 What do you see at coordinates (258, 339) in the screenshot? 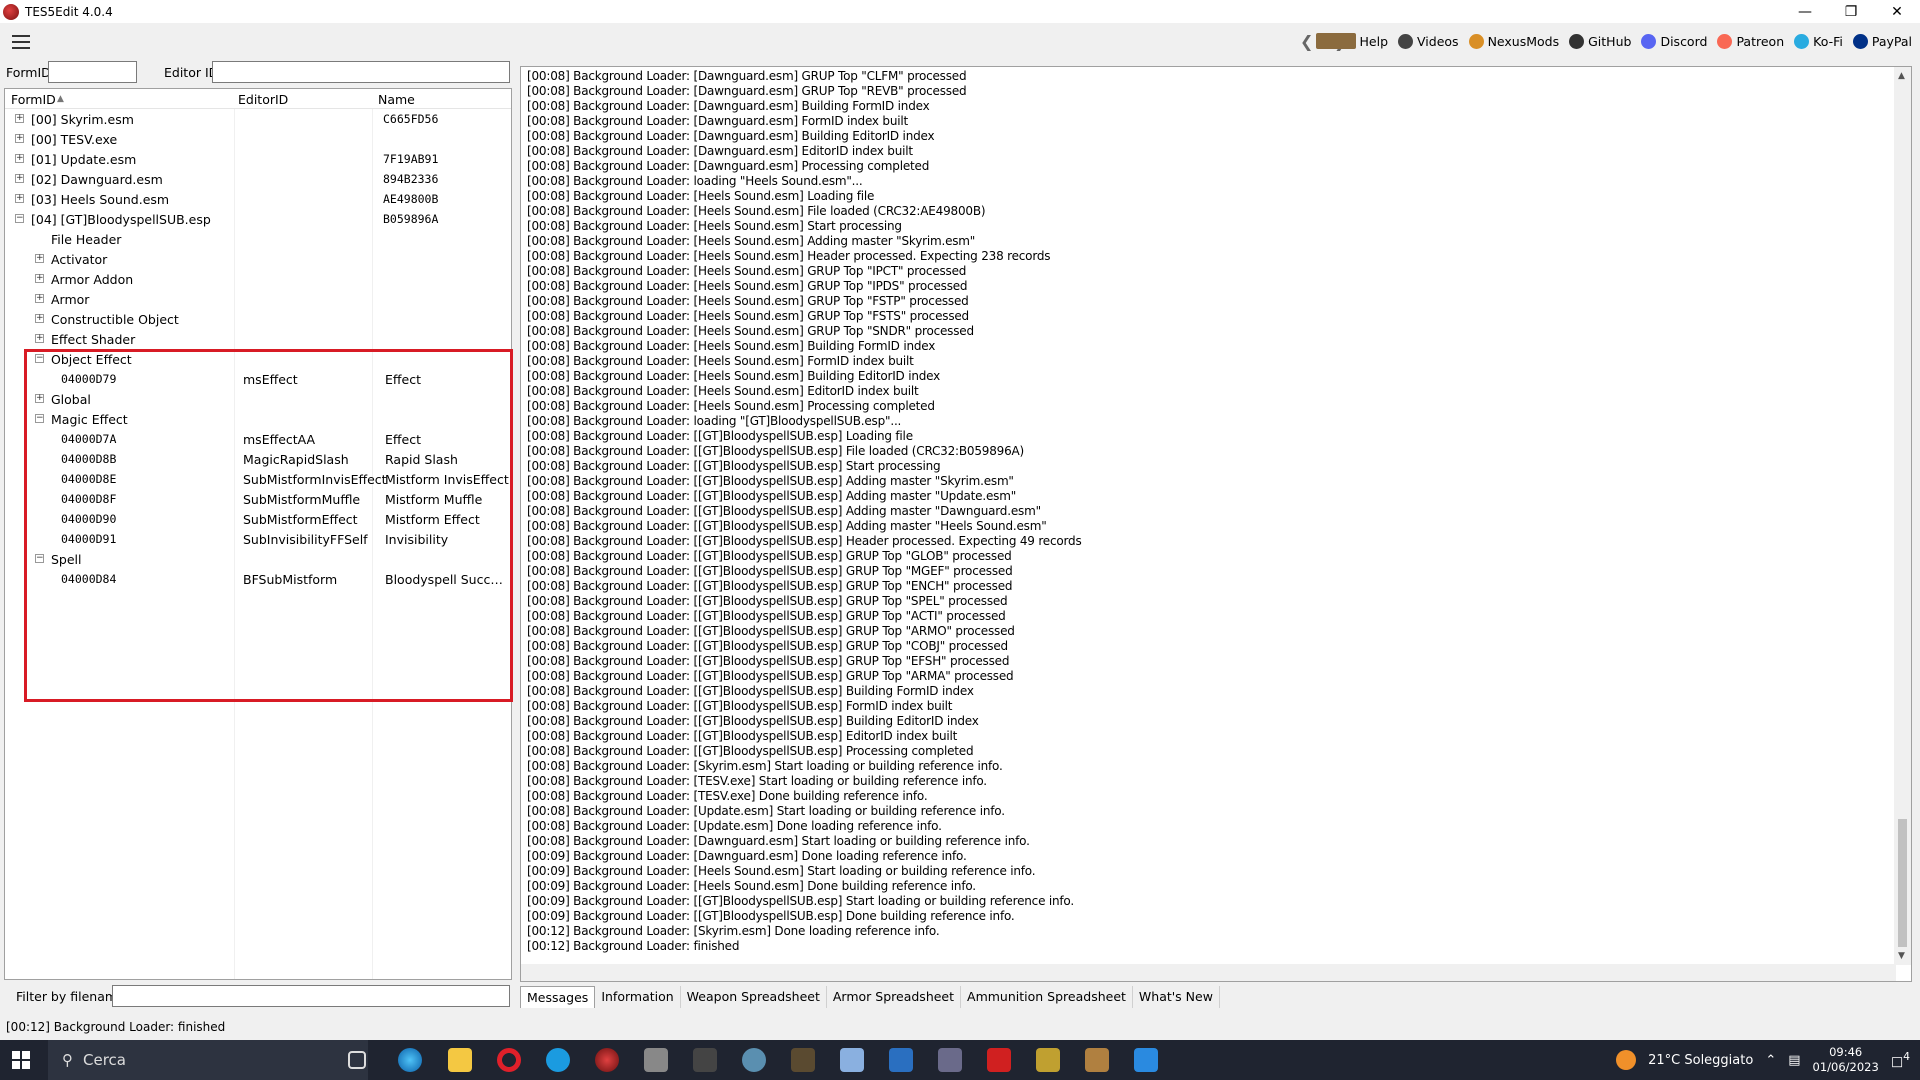
I see `tree-row: + Effect Shader` at bounding box center [258, 339].